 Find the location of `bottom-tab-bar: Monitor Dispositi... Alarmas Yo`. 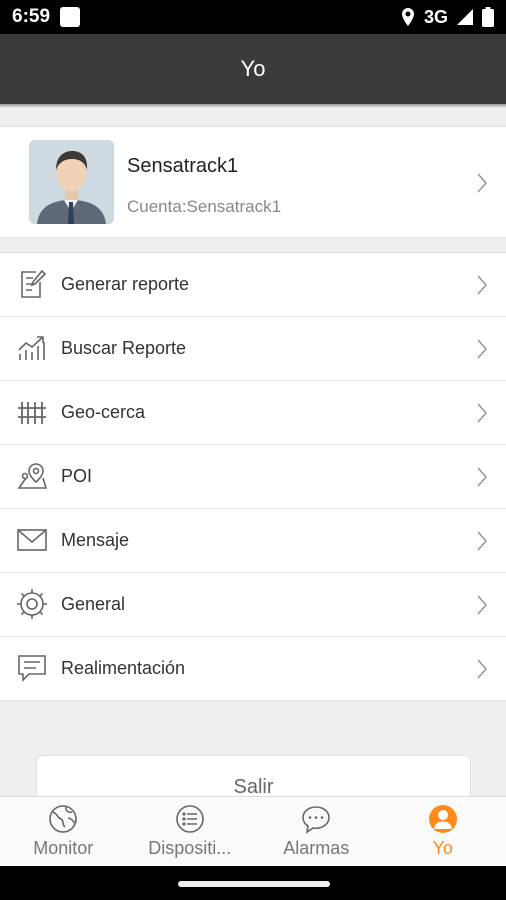

bottom-tab-bar: Monitor Dispositi... Alarmas Yo is located at coordinates (253, 831).